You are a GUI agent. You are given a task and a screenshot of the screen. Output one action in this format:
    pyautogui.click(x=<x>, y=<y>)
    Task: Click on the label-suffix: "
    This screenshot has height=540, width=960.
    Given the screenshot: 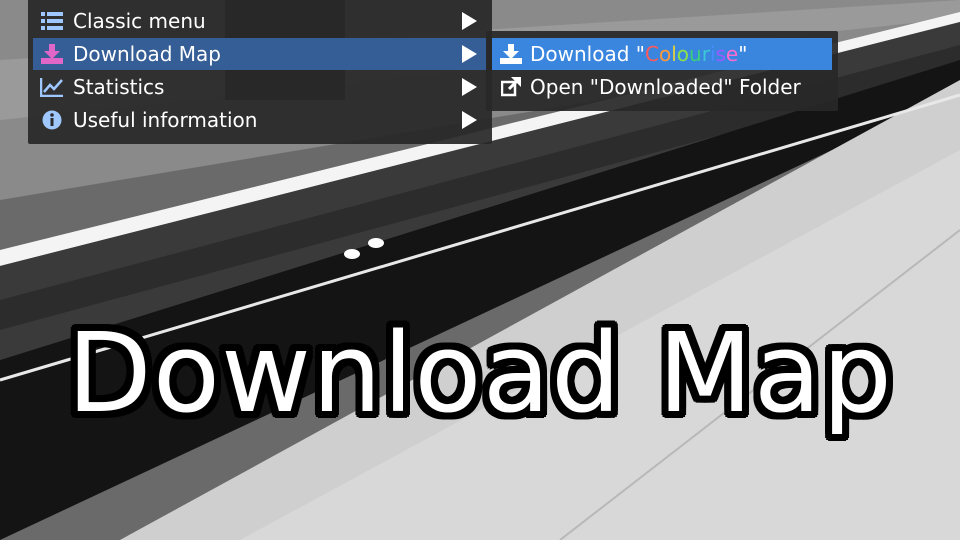 What is the action you would take?
    pyautogui.click(x=743, y=54)
    